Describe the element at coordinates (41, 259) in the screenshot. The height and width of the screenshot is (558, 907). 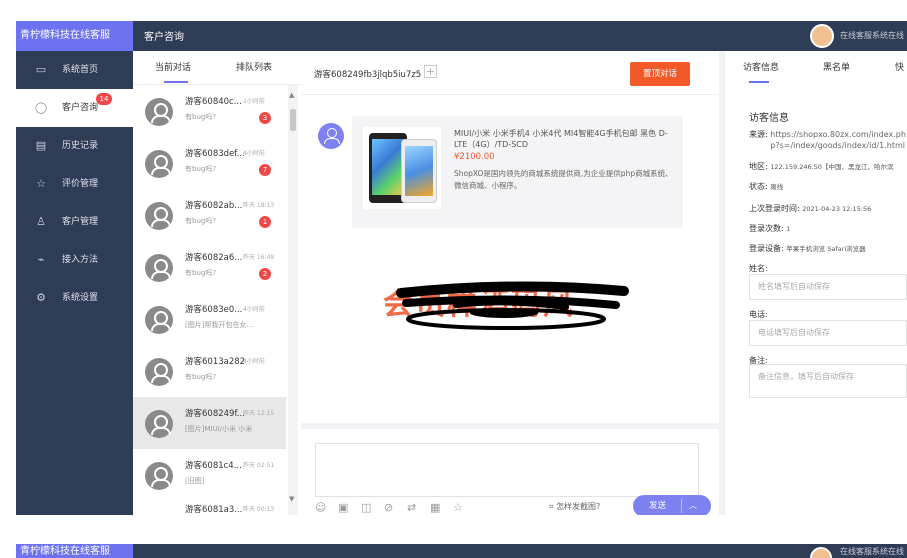
I see `plug-icon: ⌁` at that location.